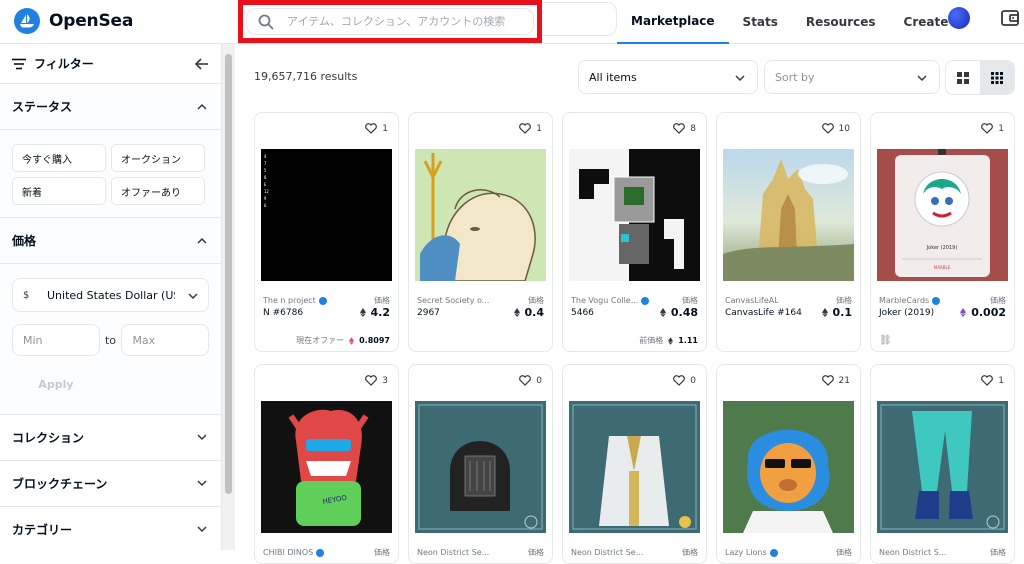  I want to click on small-grid-button, so click(997, 77).